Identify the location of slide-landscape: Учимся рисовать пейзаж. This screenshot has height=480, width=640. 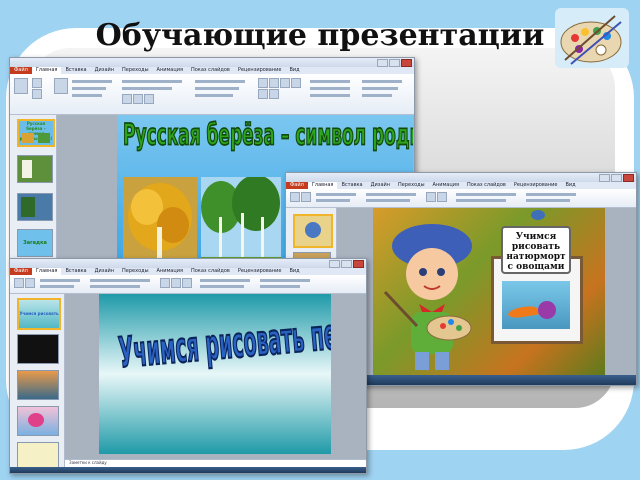
(215, 374).